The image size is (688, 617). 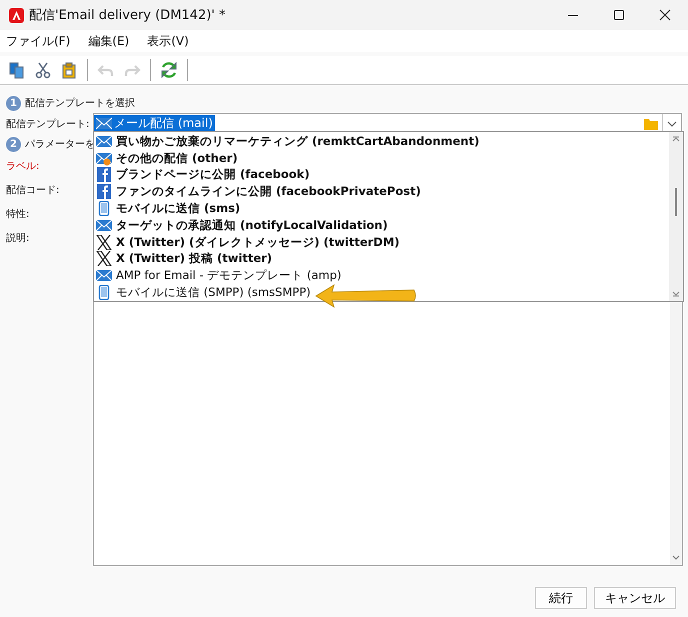 I want to click on dropdown-item: ブランドページに公開 (facebook), so click(x=381, y=175).